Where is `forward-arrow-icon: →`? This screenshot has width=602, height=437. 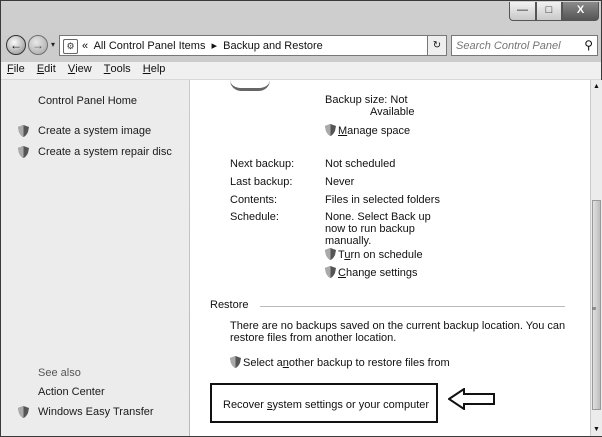
forward-arrow-icon: → is located at coordinates (38, 45).